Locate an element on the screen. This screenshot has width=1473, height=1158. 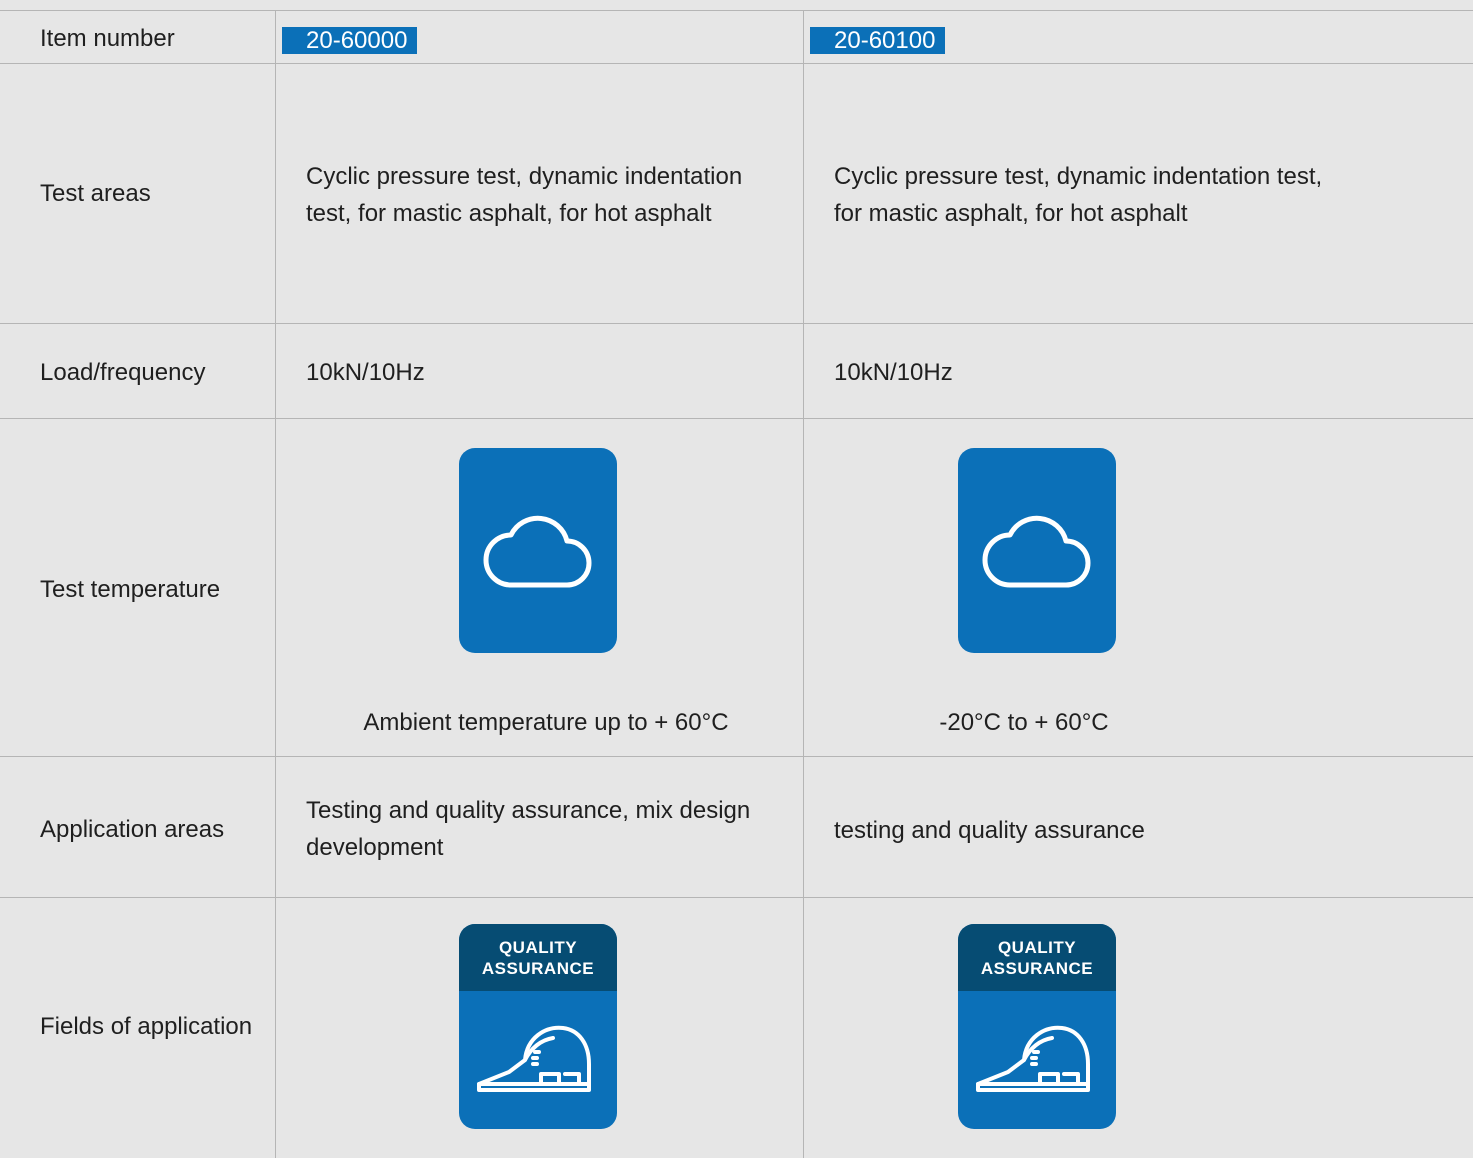
row-label: Test areas is located at coordinates (95, 193).